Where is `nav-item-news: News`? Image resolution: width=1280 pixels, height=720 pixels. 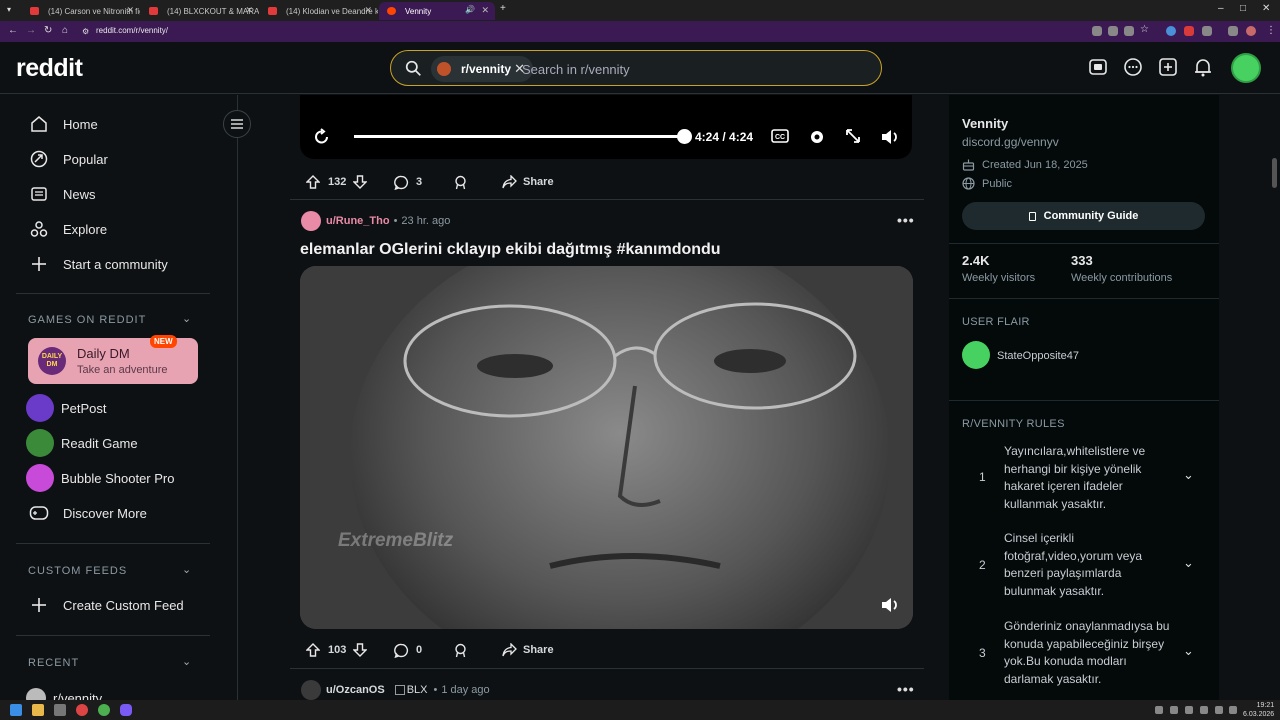 nav-item-news: News is located at coordinates (62, 194).